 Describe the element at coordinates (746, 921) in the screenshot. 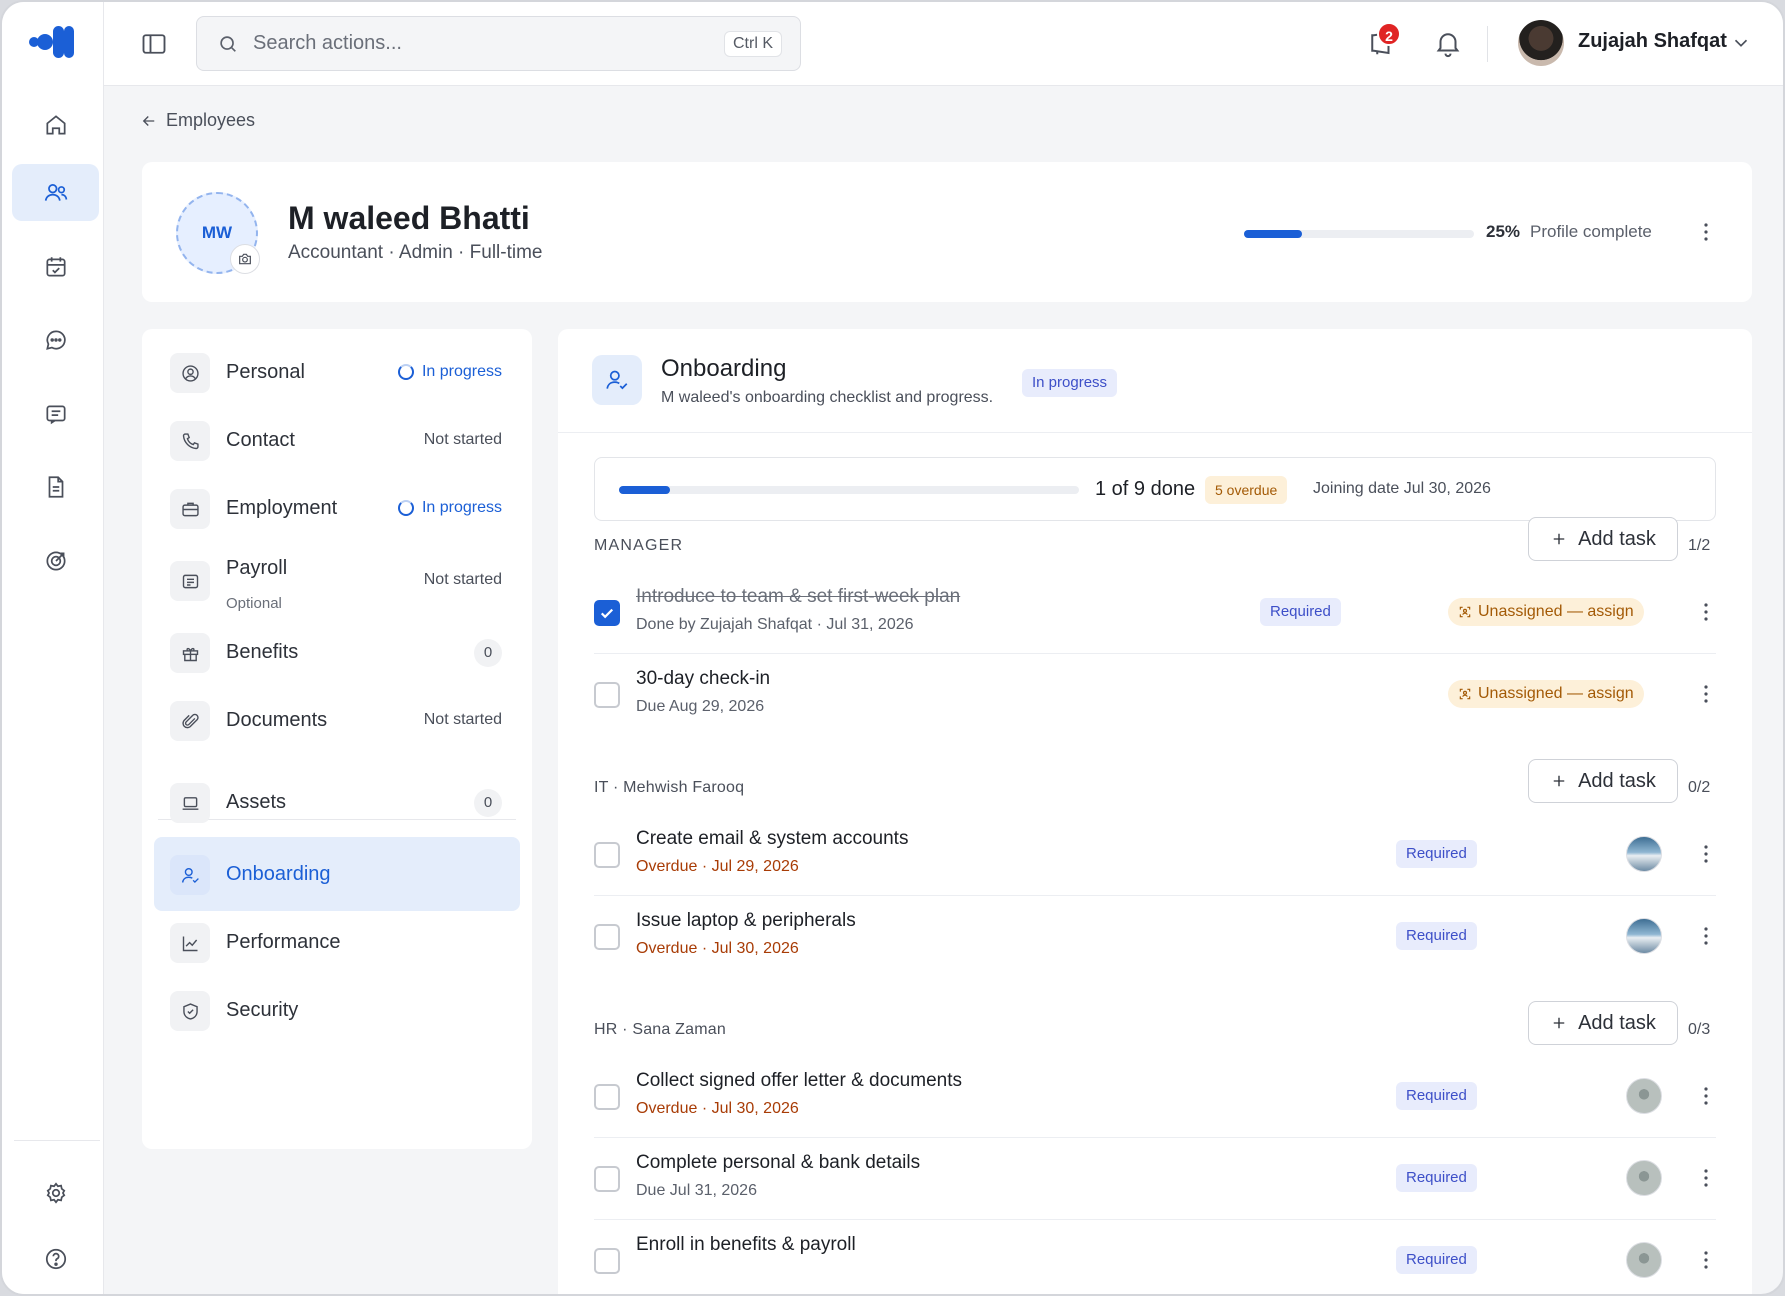

I see `task-title: Issue laptop & peripherals` at that location.